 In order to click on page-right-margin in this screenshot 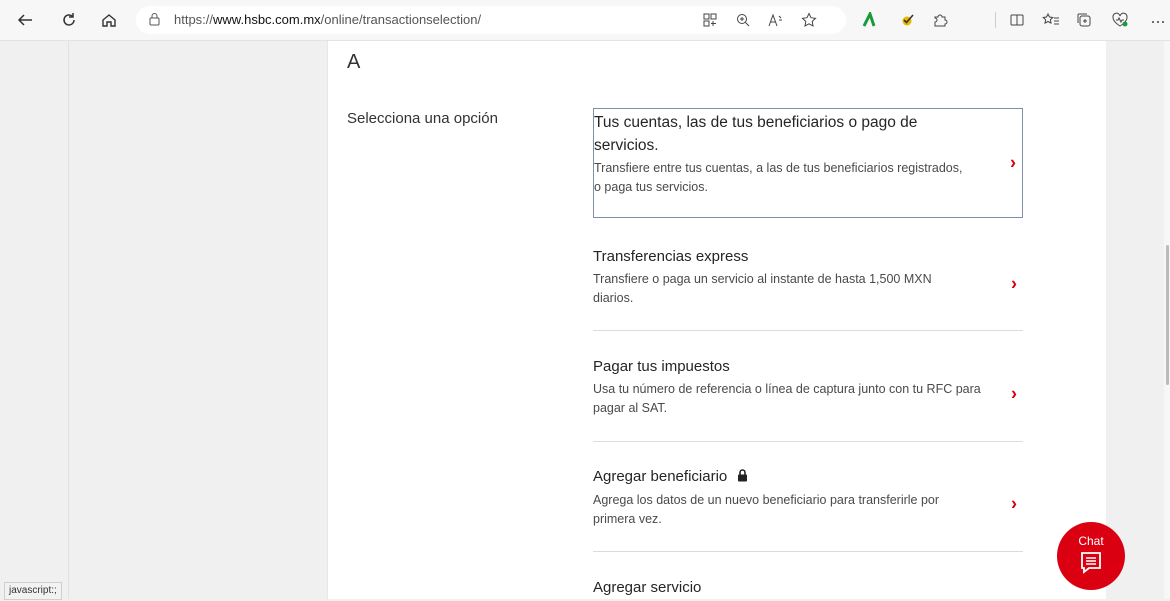, I will do `click(1135, 320)`.